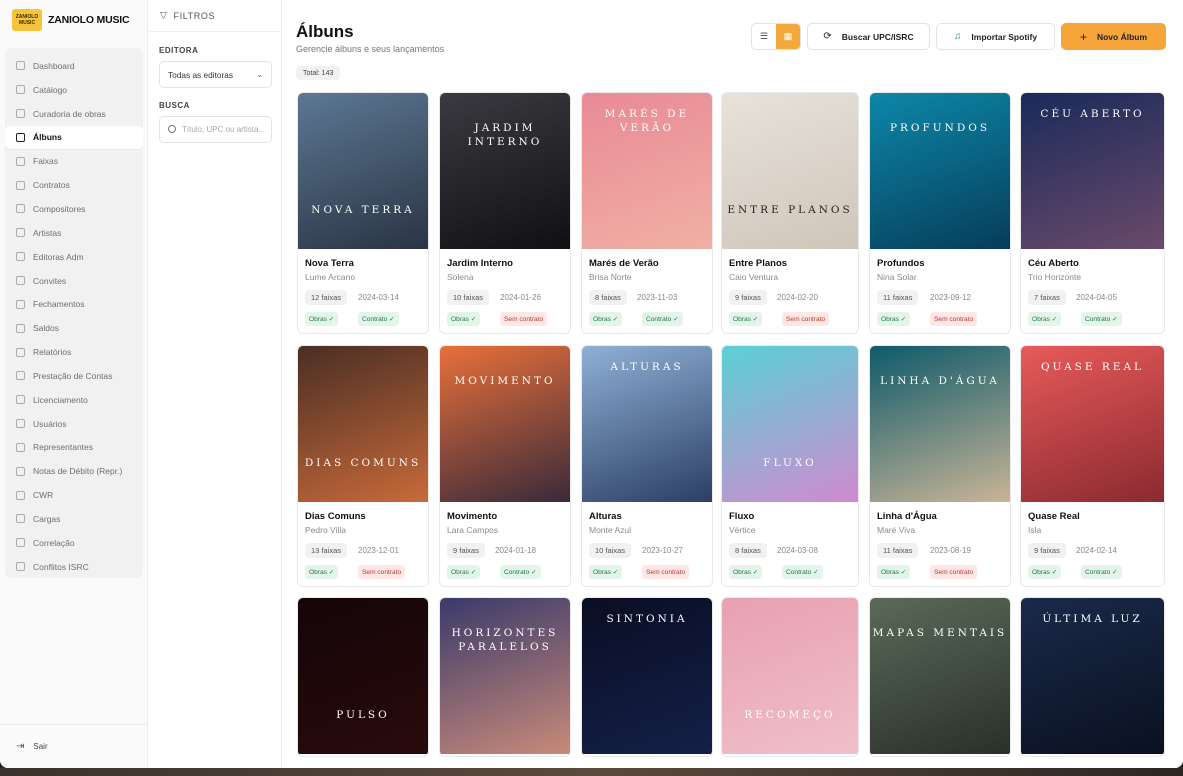 Image resolution: width=1183 pixels, height=776 pixels. What do you see at coordinates (20, 471) in the screenshot?
I see `receipt-icon` at bounding box center [20, 471].